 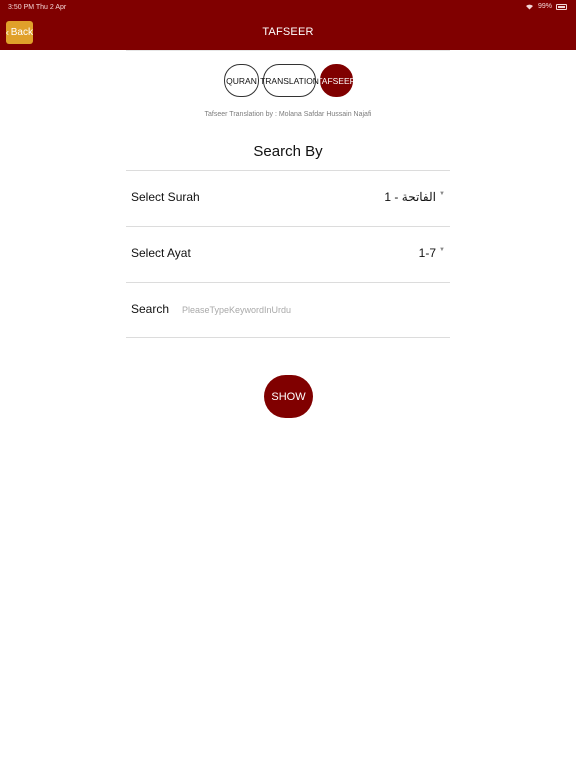 What do you see at coordinates (288, 8) in the screenshot?
I see `status-bar: 3:50 PM Thu 2 Apr 99%` at bounding box center [288, 8].